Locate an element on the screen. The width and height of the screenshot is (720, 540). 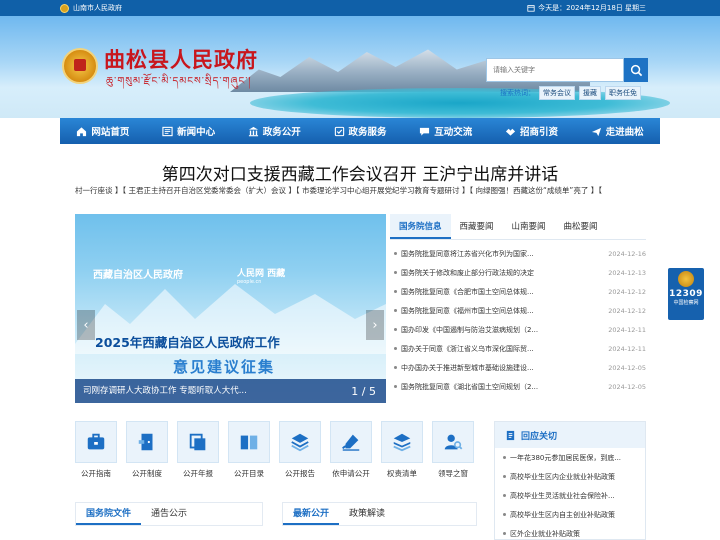
chevron-right-icon: › is located at coordinates (375, 325).